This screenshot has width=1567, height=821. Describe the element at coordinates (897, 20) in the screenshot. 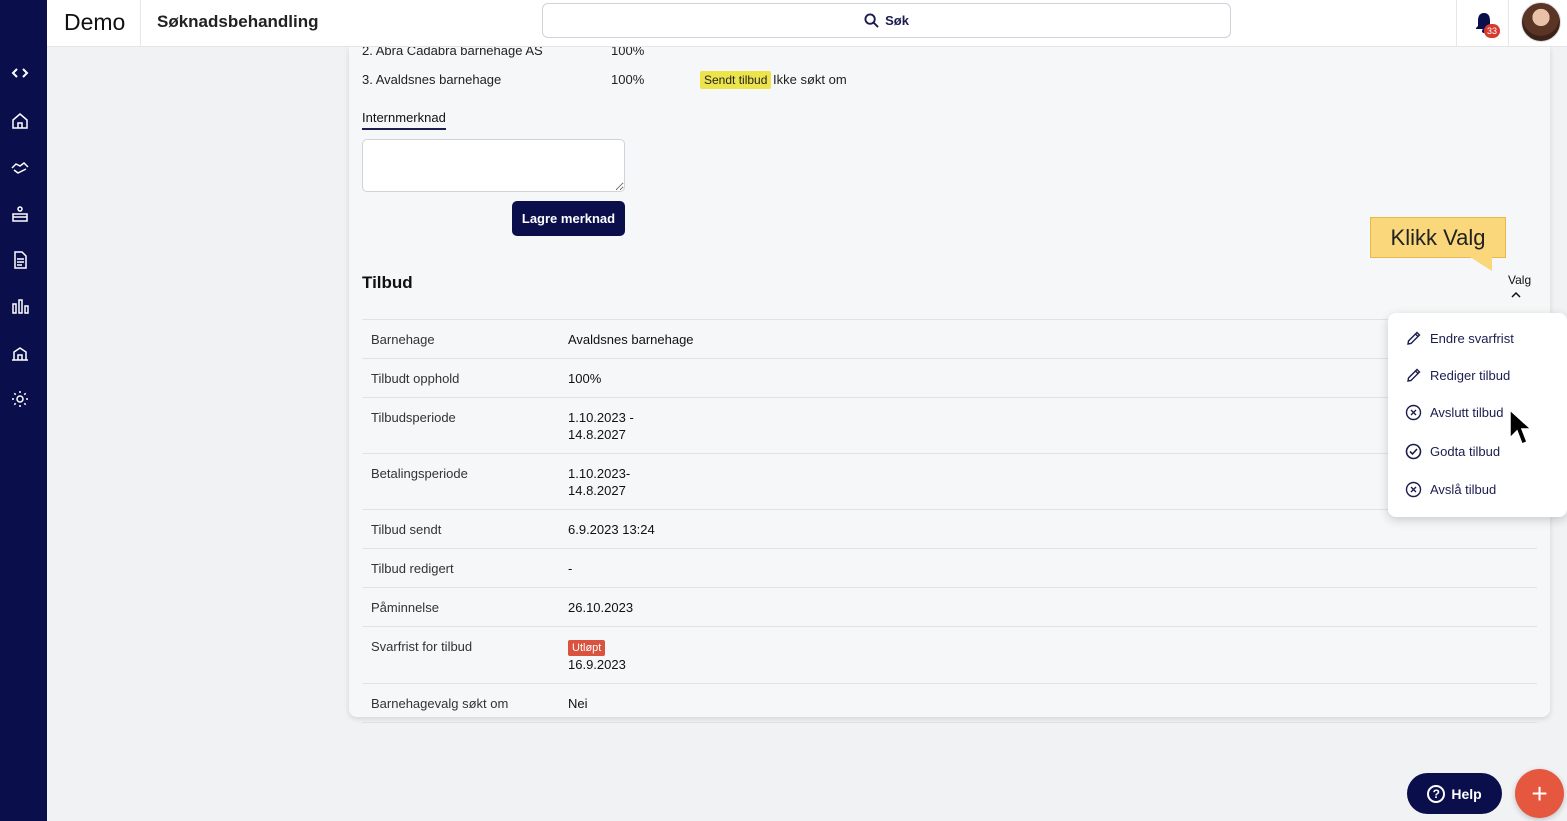

I see `search-label: Søk` at that location.